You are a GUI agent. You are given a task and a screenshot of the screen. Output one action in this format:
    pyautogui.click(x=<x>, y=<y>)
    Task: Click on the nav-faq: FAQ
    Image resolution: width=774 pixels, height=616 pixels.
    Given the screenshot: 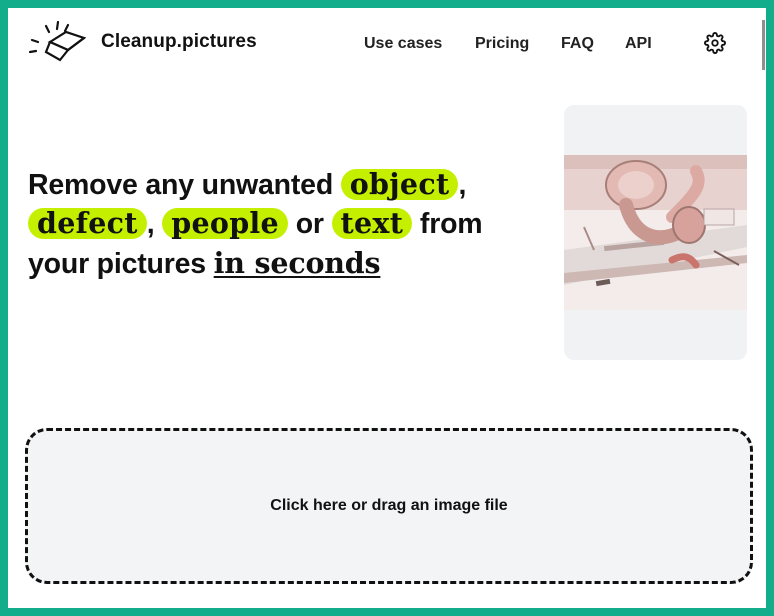 What is the action you would take?
    pyautogui.click(x=577, y=44)
    